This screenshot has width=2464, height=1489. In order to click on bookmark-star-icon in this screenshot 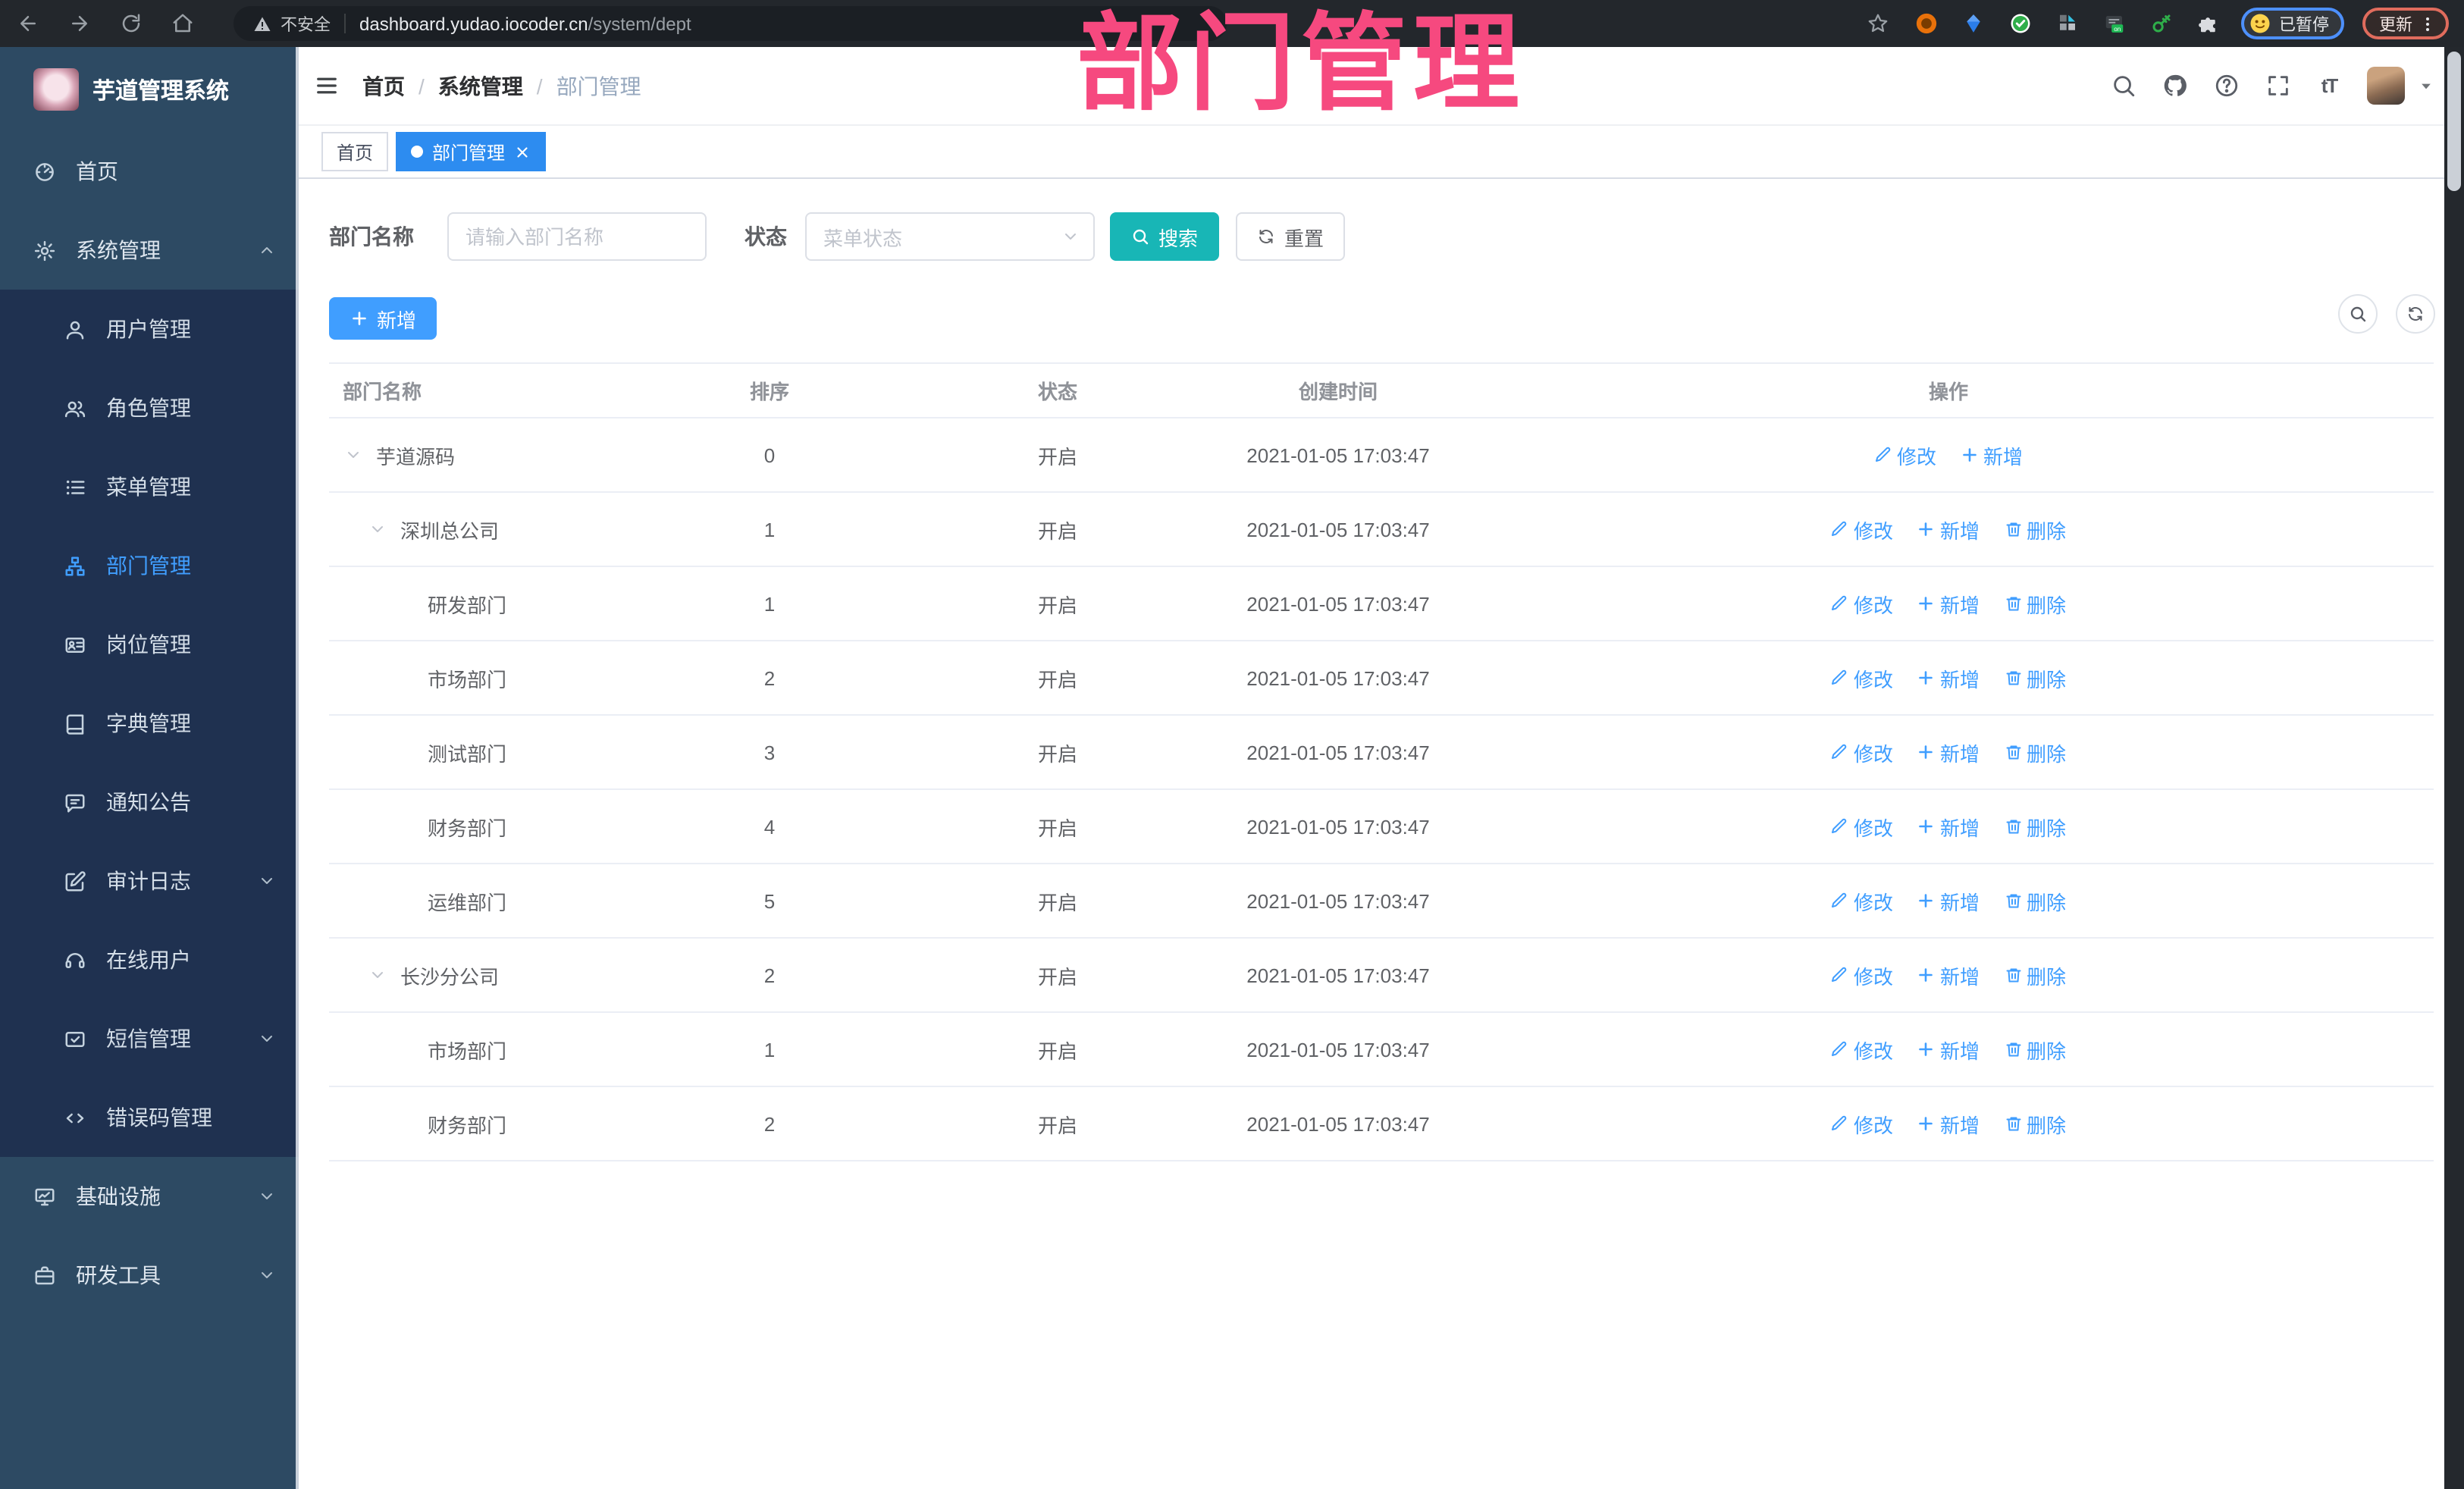, I will do `click(1878, 23)`.